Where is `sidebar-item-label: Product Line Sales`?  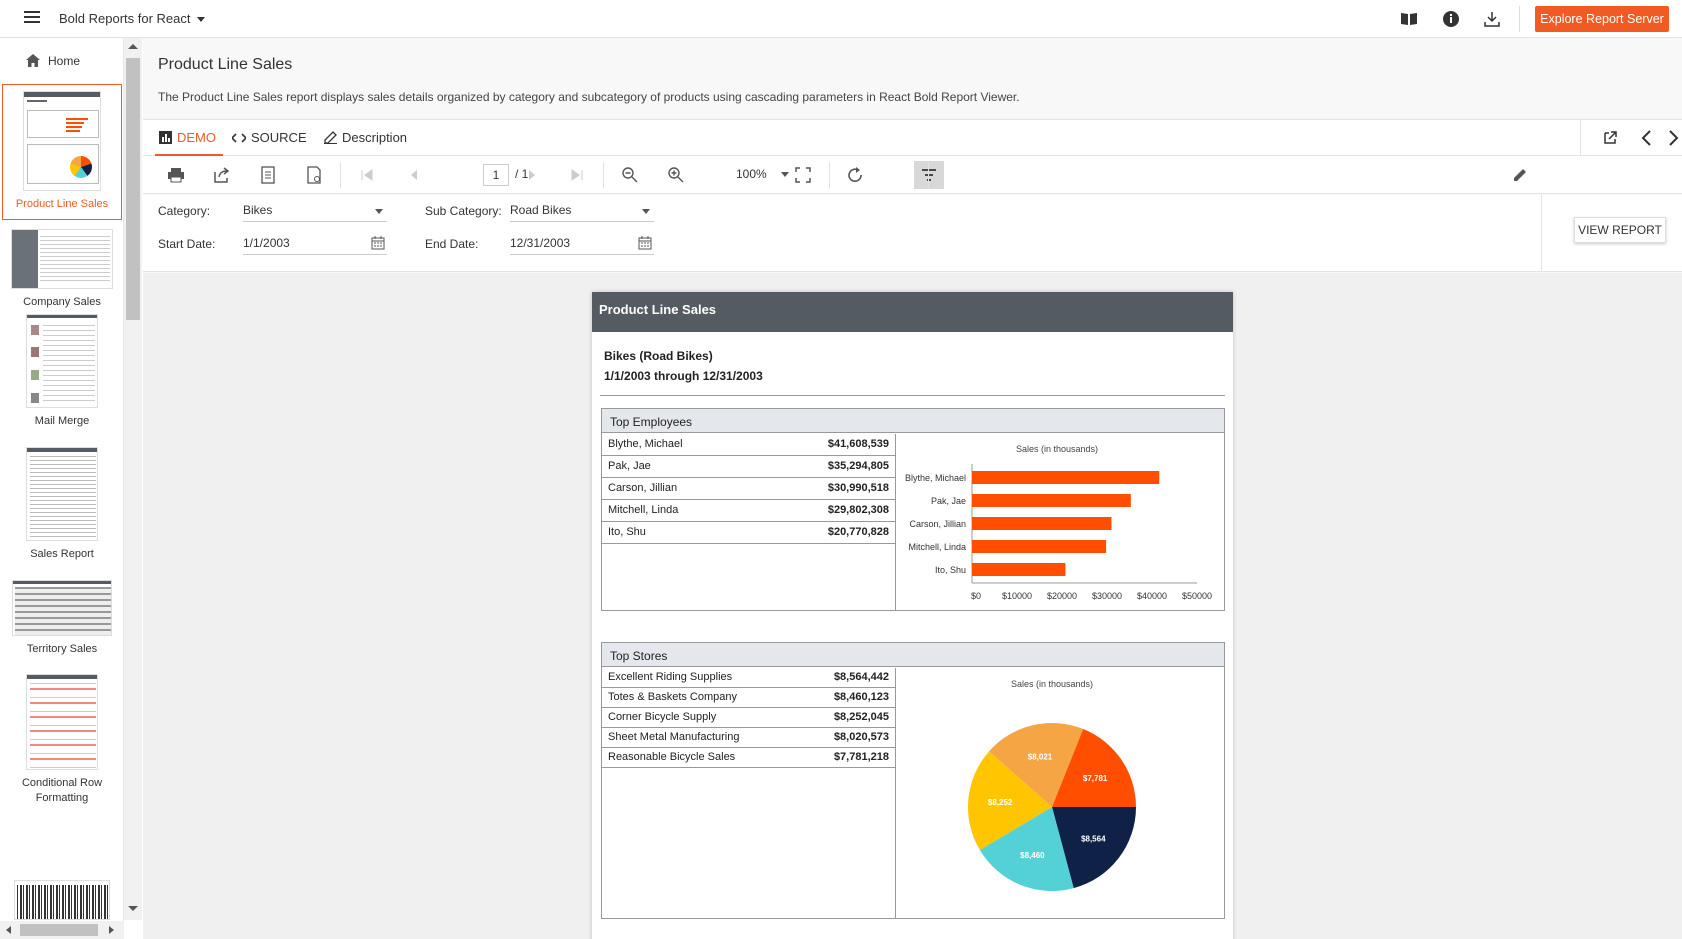 sidebar-item-label: Product Line Sales is located at coordinates (62, 204).